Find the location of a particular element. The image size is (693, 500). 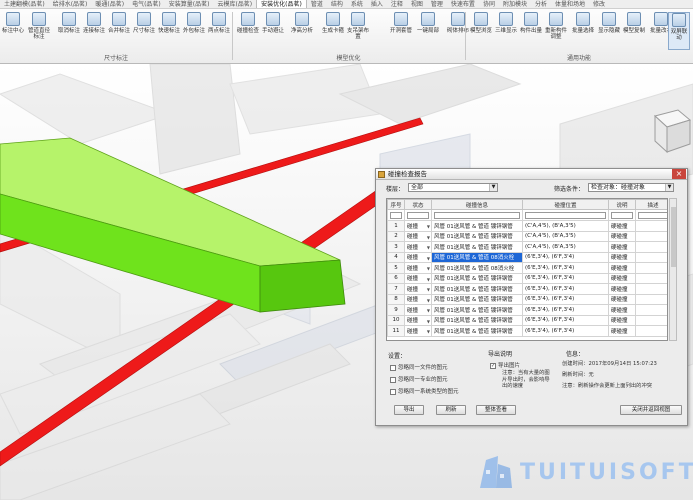

tab-8: 结构 is located at coordinates (337, 4).